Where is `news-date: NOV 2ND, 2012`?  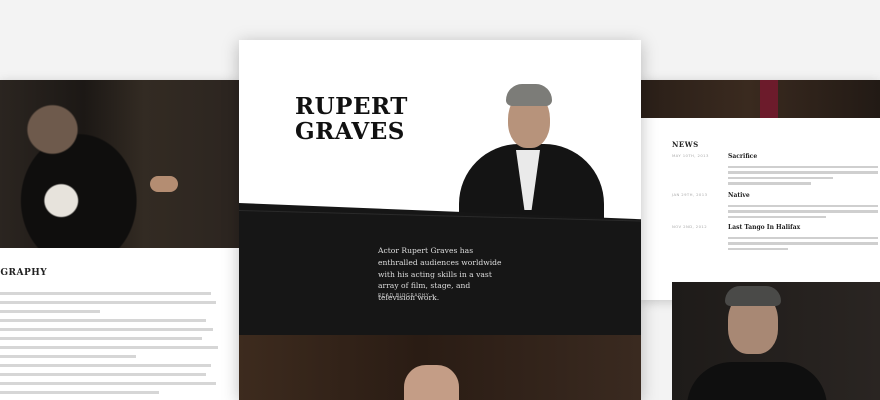 news-date: NOV 2ND, 2012 is located at coordinates (690, 226).